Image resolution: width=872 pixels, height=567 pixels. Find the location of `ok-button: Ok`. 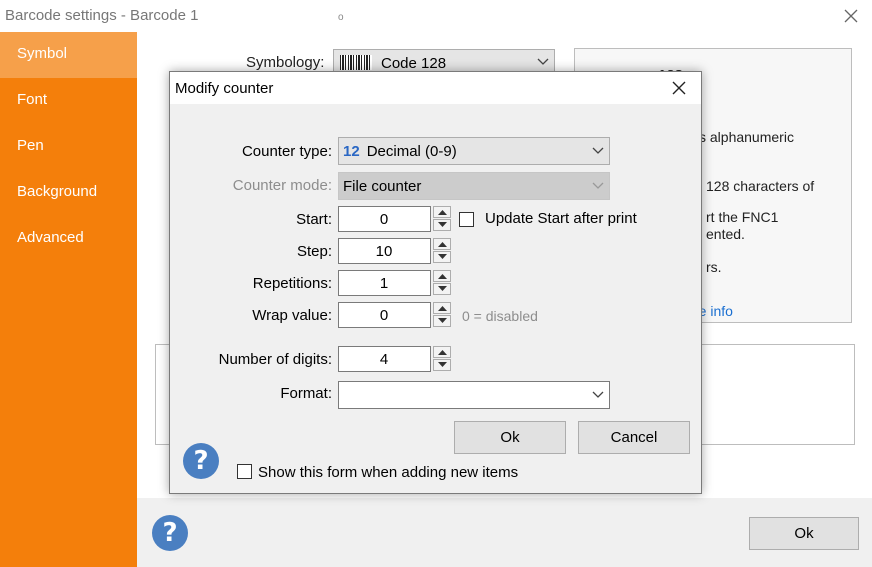

ok-button: Ok is located at coordinates (804, 533).